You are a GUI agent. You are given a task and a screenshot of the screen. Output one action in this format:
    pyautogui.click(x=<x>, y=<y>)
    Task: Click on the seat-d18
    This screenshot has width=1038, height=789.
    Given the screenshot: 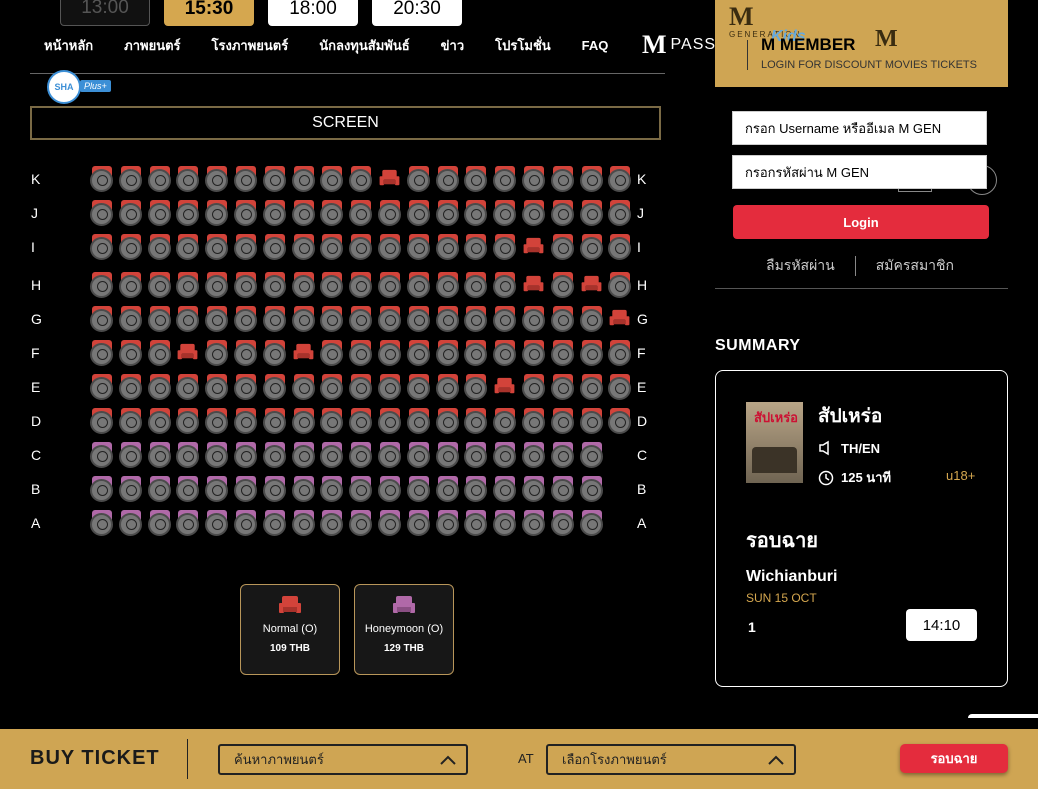 What is the action you would take?
    pyautogui.click(x=592, y=421)
    